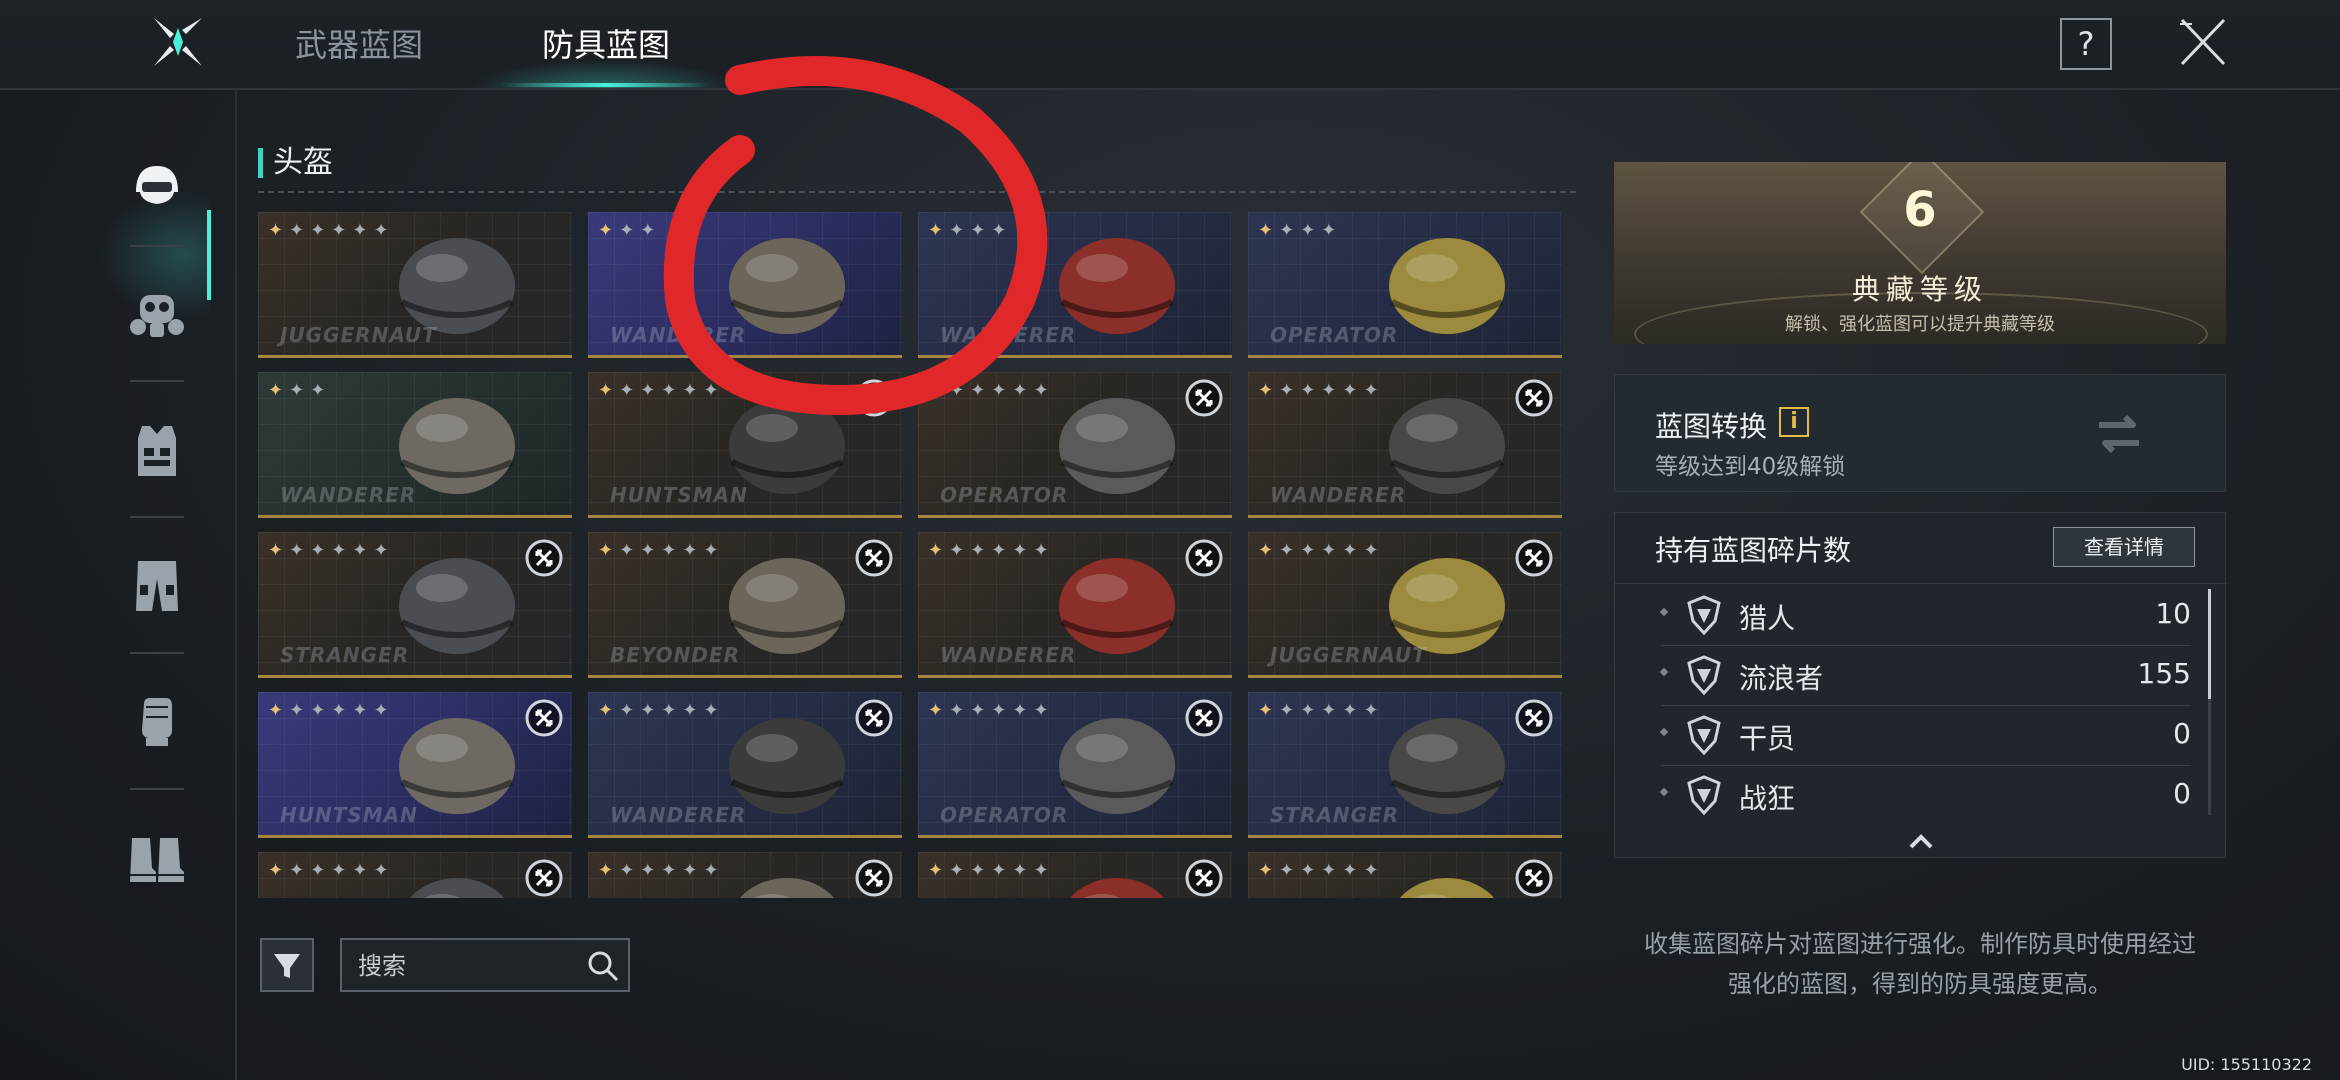  I want to click on search-input, so click(463, 966).